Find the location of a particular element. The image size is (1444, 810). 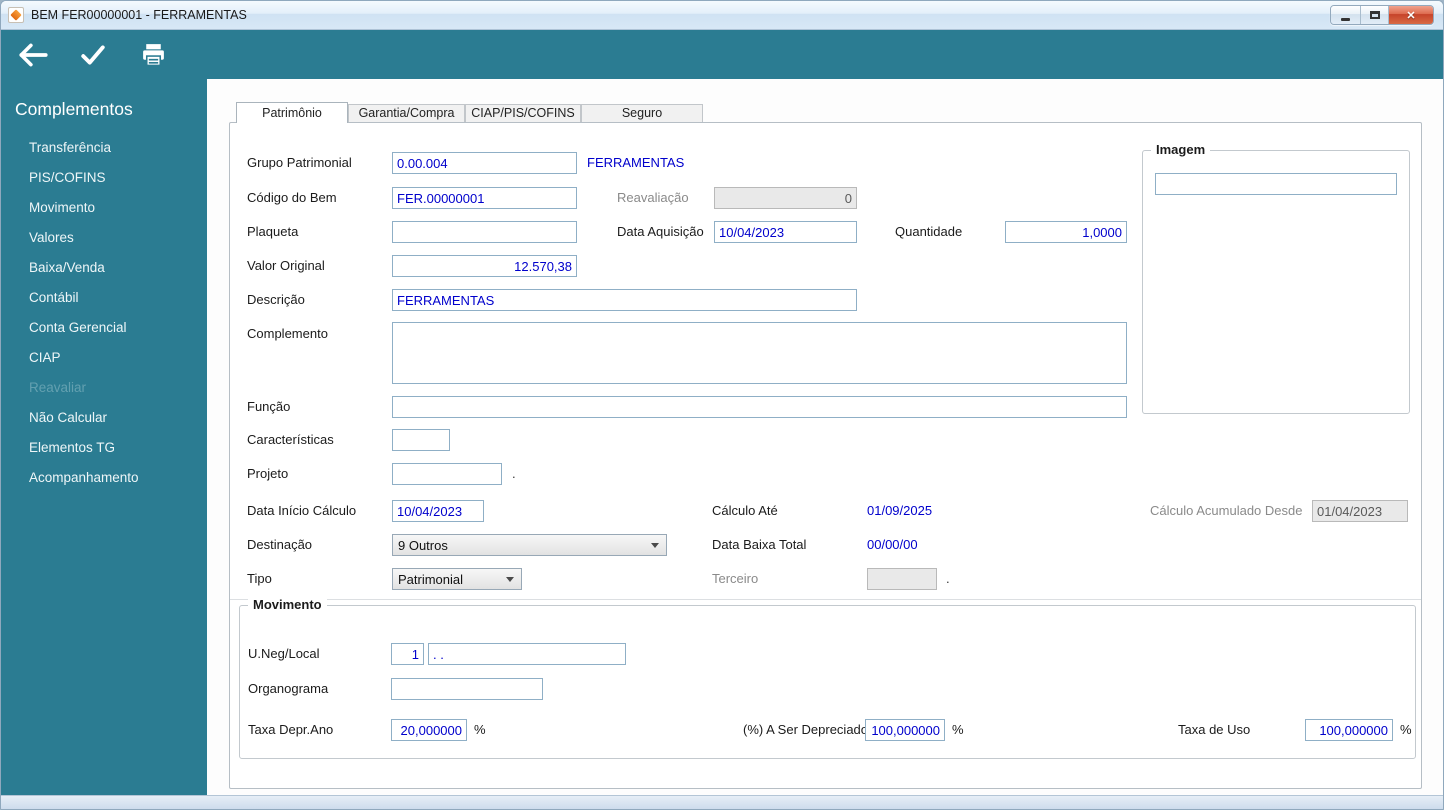

data-inicio-calculo-input is located at coordinates (438, 511).